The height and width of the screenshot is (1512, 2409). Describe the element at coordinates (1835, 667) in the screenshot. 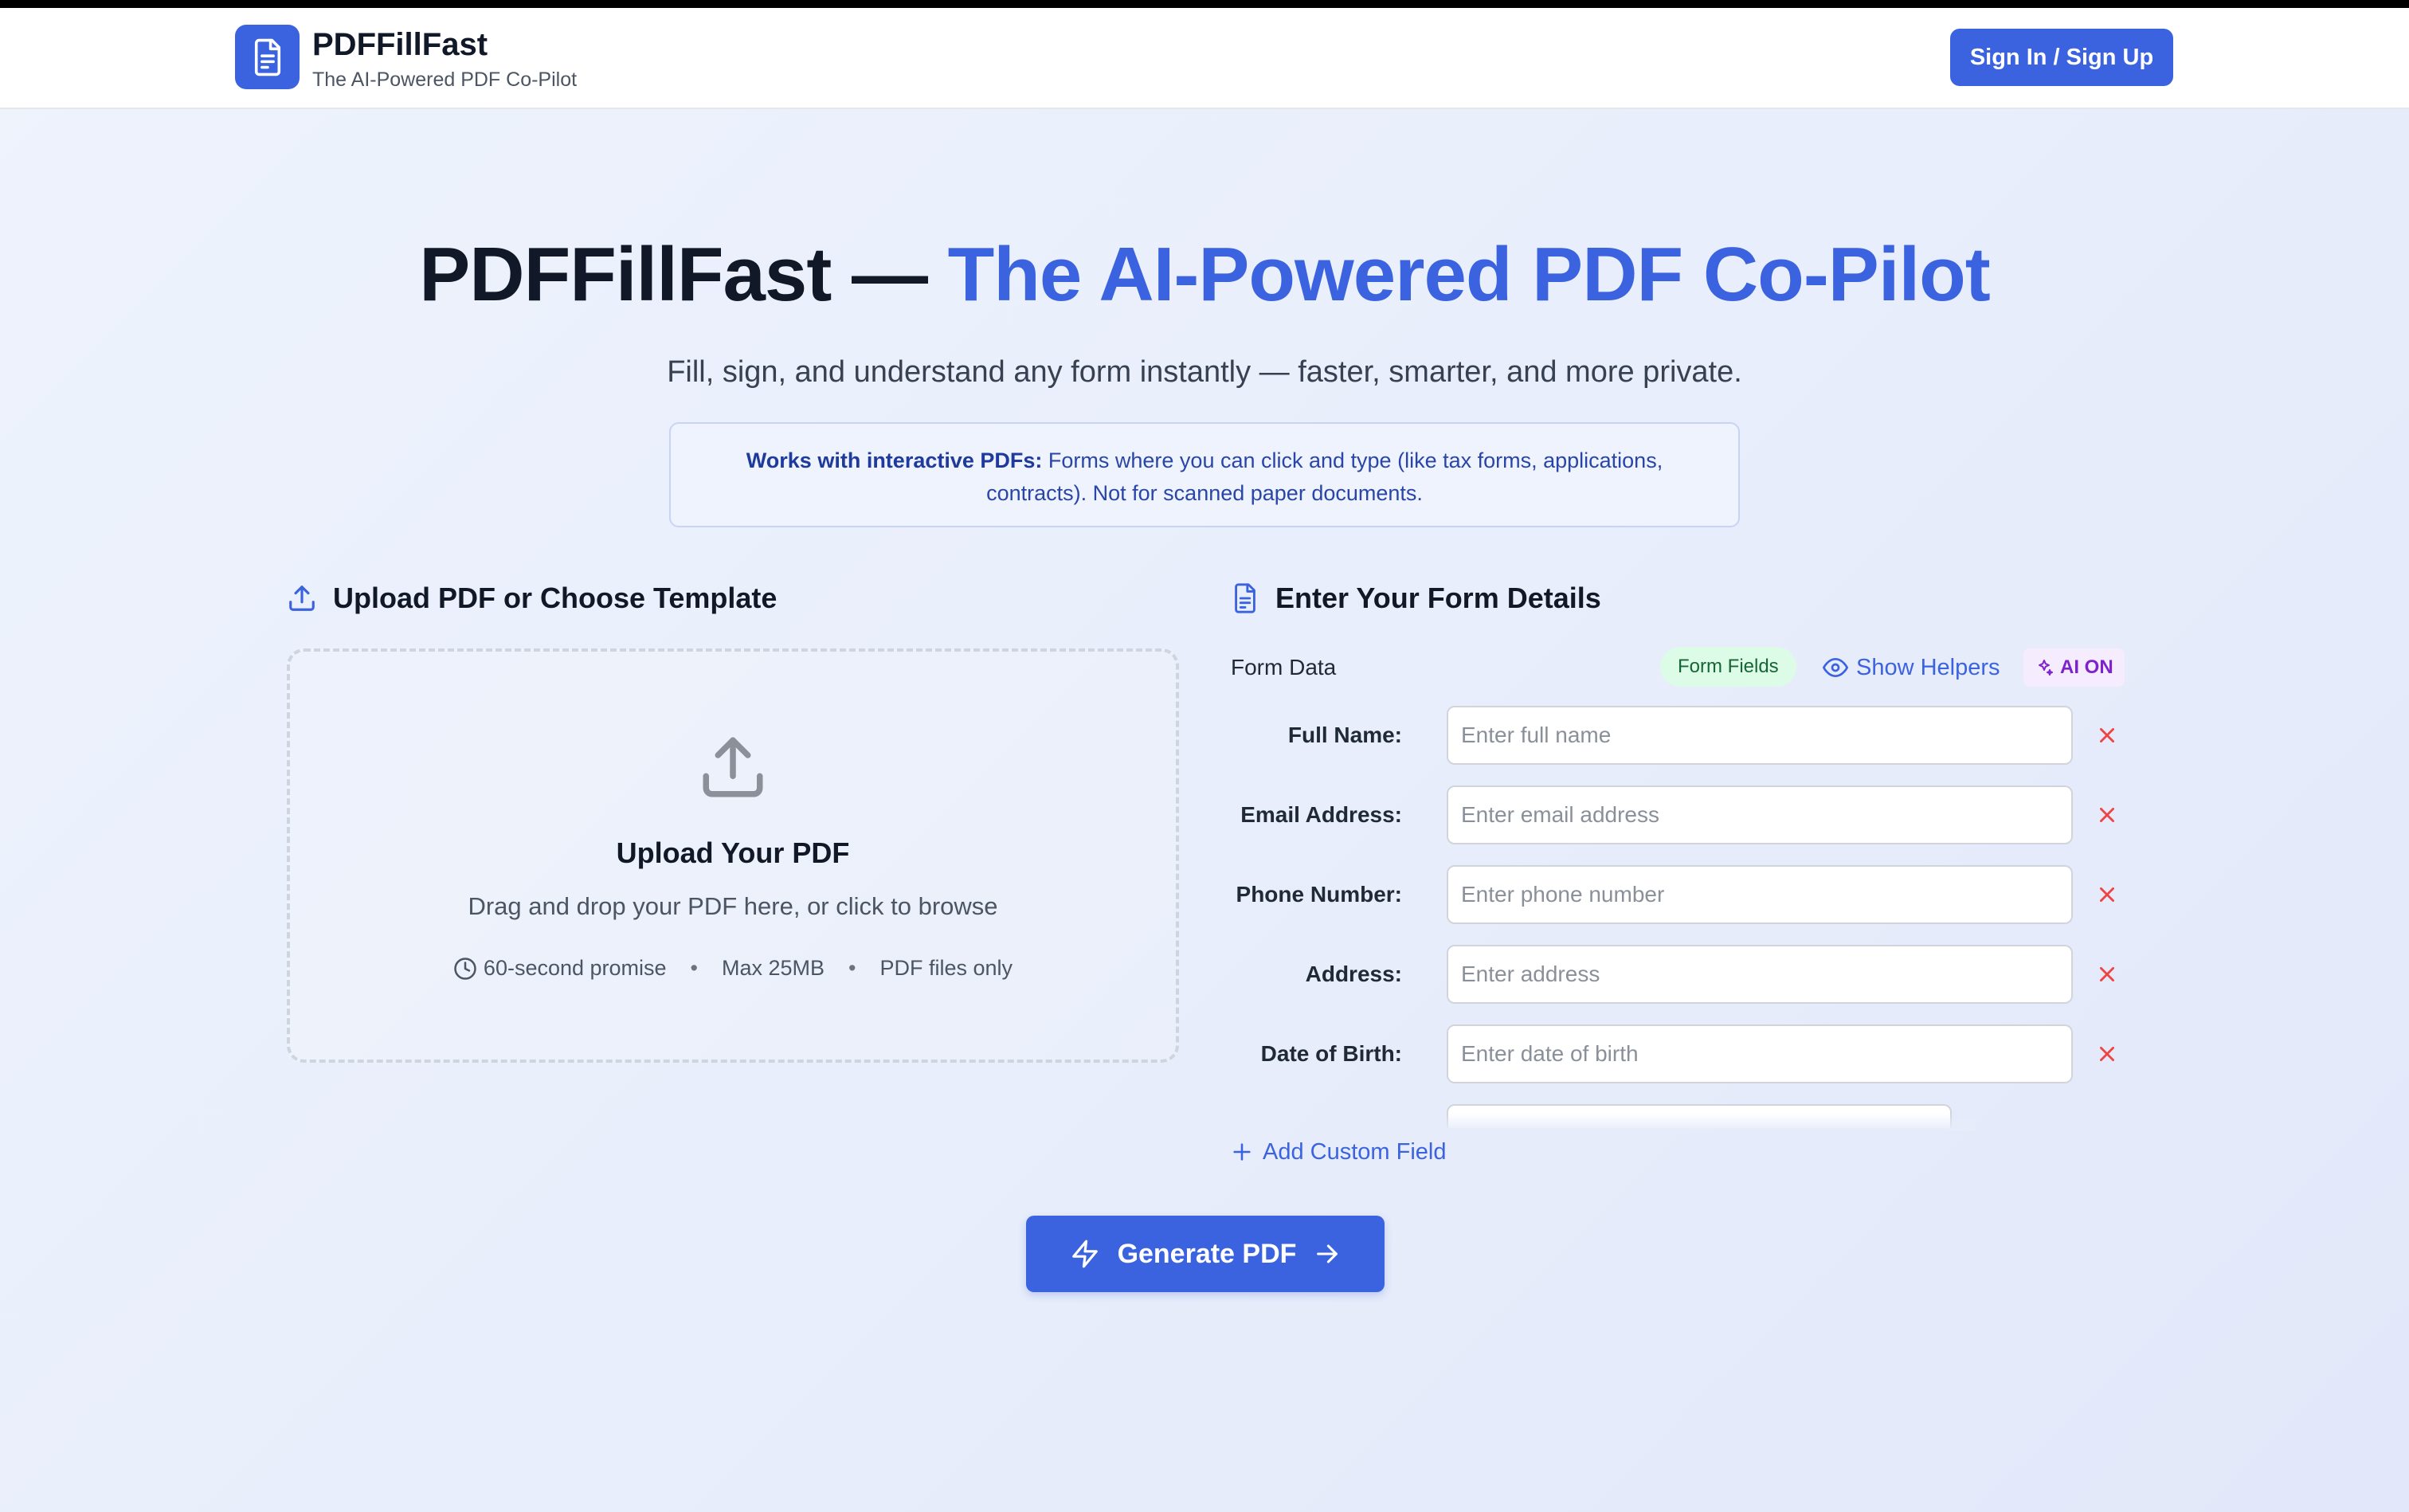

I see `eye-icon` at that location.